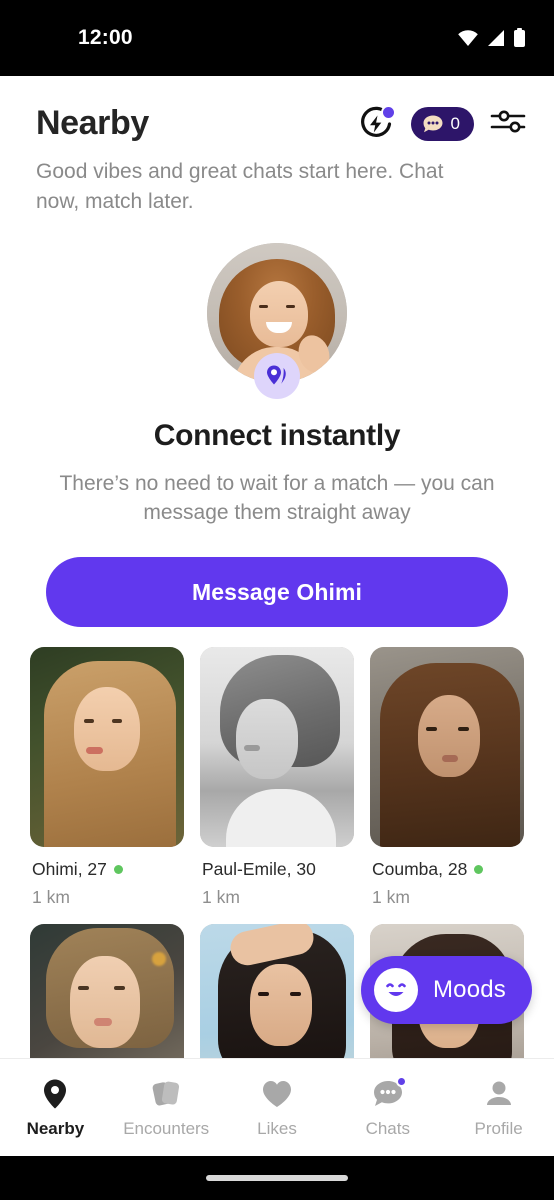 Image resolution: width=554 pixels, height=1200 pixels. I want to click on nav-item-likes: Likes, so click(277, 1108).